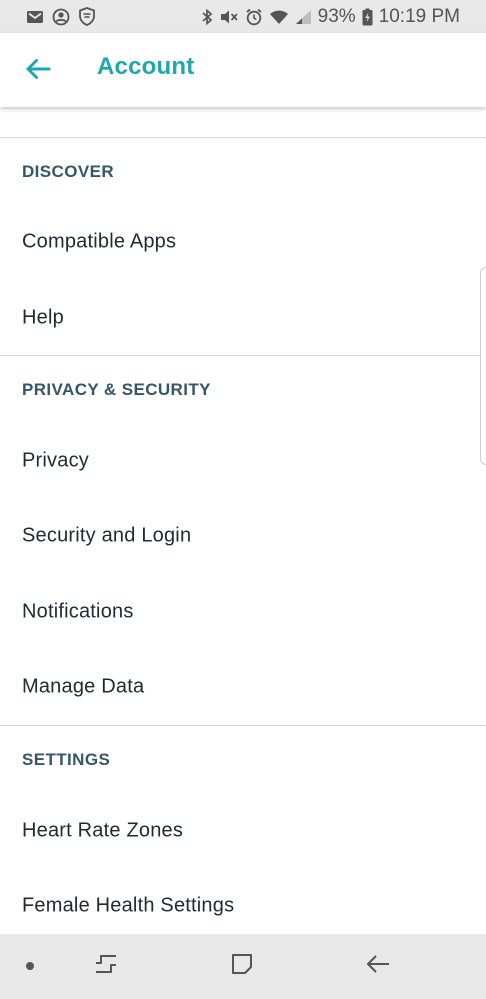 The height and width of the screenshot is (999, 486). I want to click on list-item-label: Help, so click(43, 317).